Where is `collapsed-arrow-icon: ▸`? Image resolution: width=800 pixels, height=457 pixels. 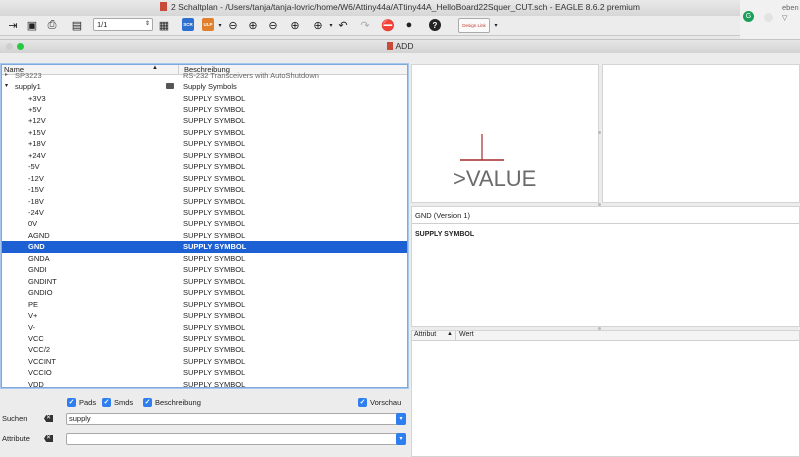
collapsed-arrow-icon: ▸ is located at coordinates (6, 76).